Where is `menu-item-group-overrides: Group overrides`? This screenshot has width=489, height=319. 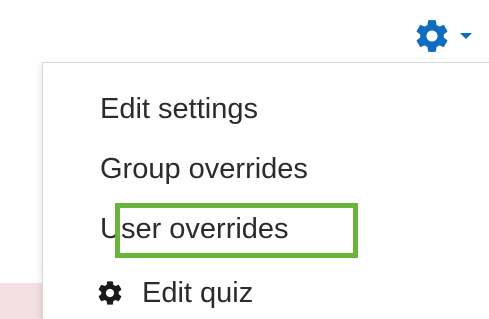
menu-item-group-overrides: Group overrides is located at coordinates (204, 169).